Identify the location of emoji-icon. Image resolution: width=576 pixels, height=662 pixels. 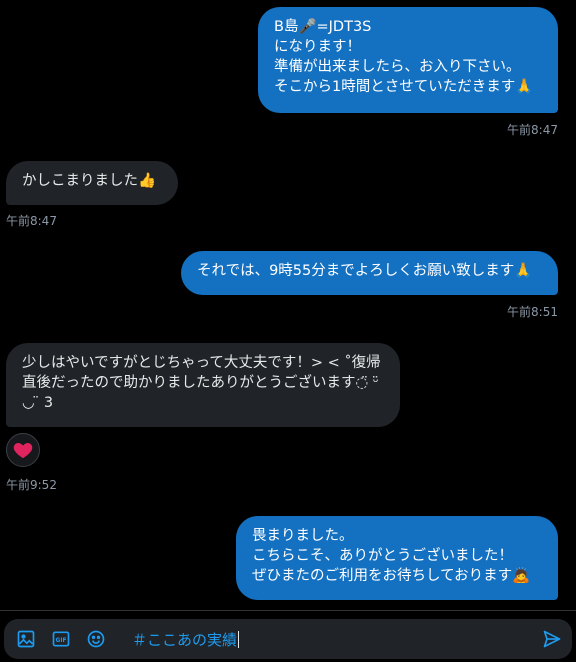
(96, 639).